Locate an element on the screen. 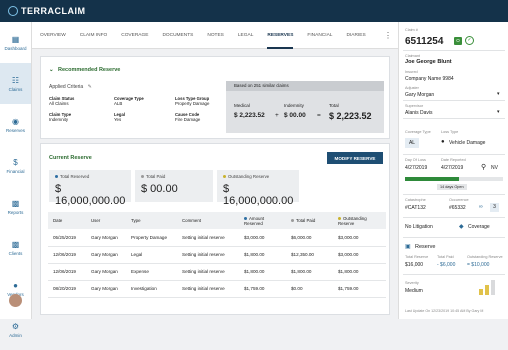 Image resolution: width=508 pixels, height=350 pixels. total-paid-value: - $6,000 is located at coordinates (446, 265).